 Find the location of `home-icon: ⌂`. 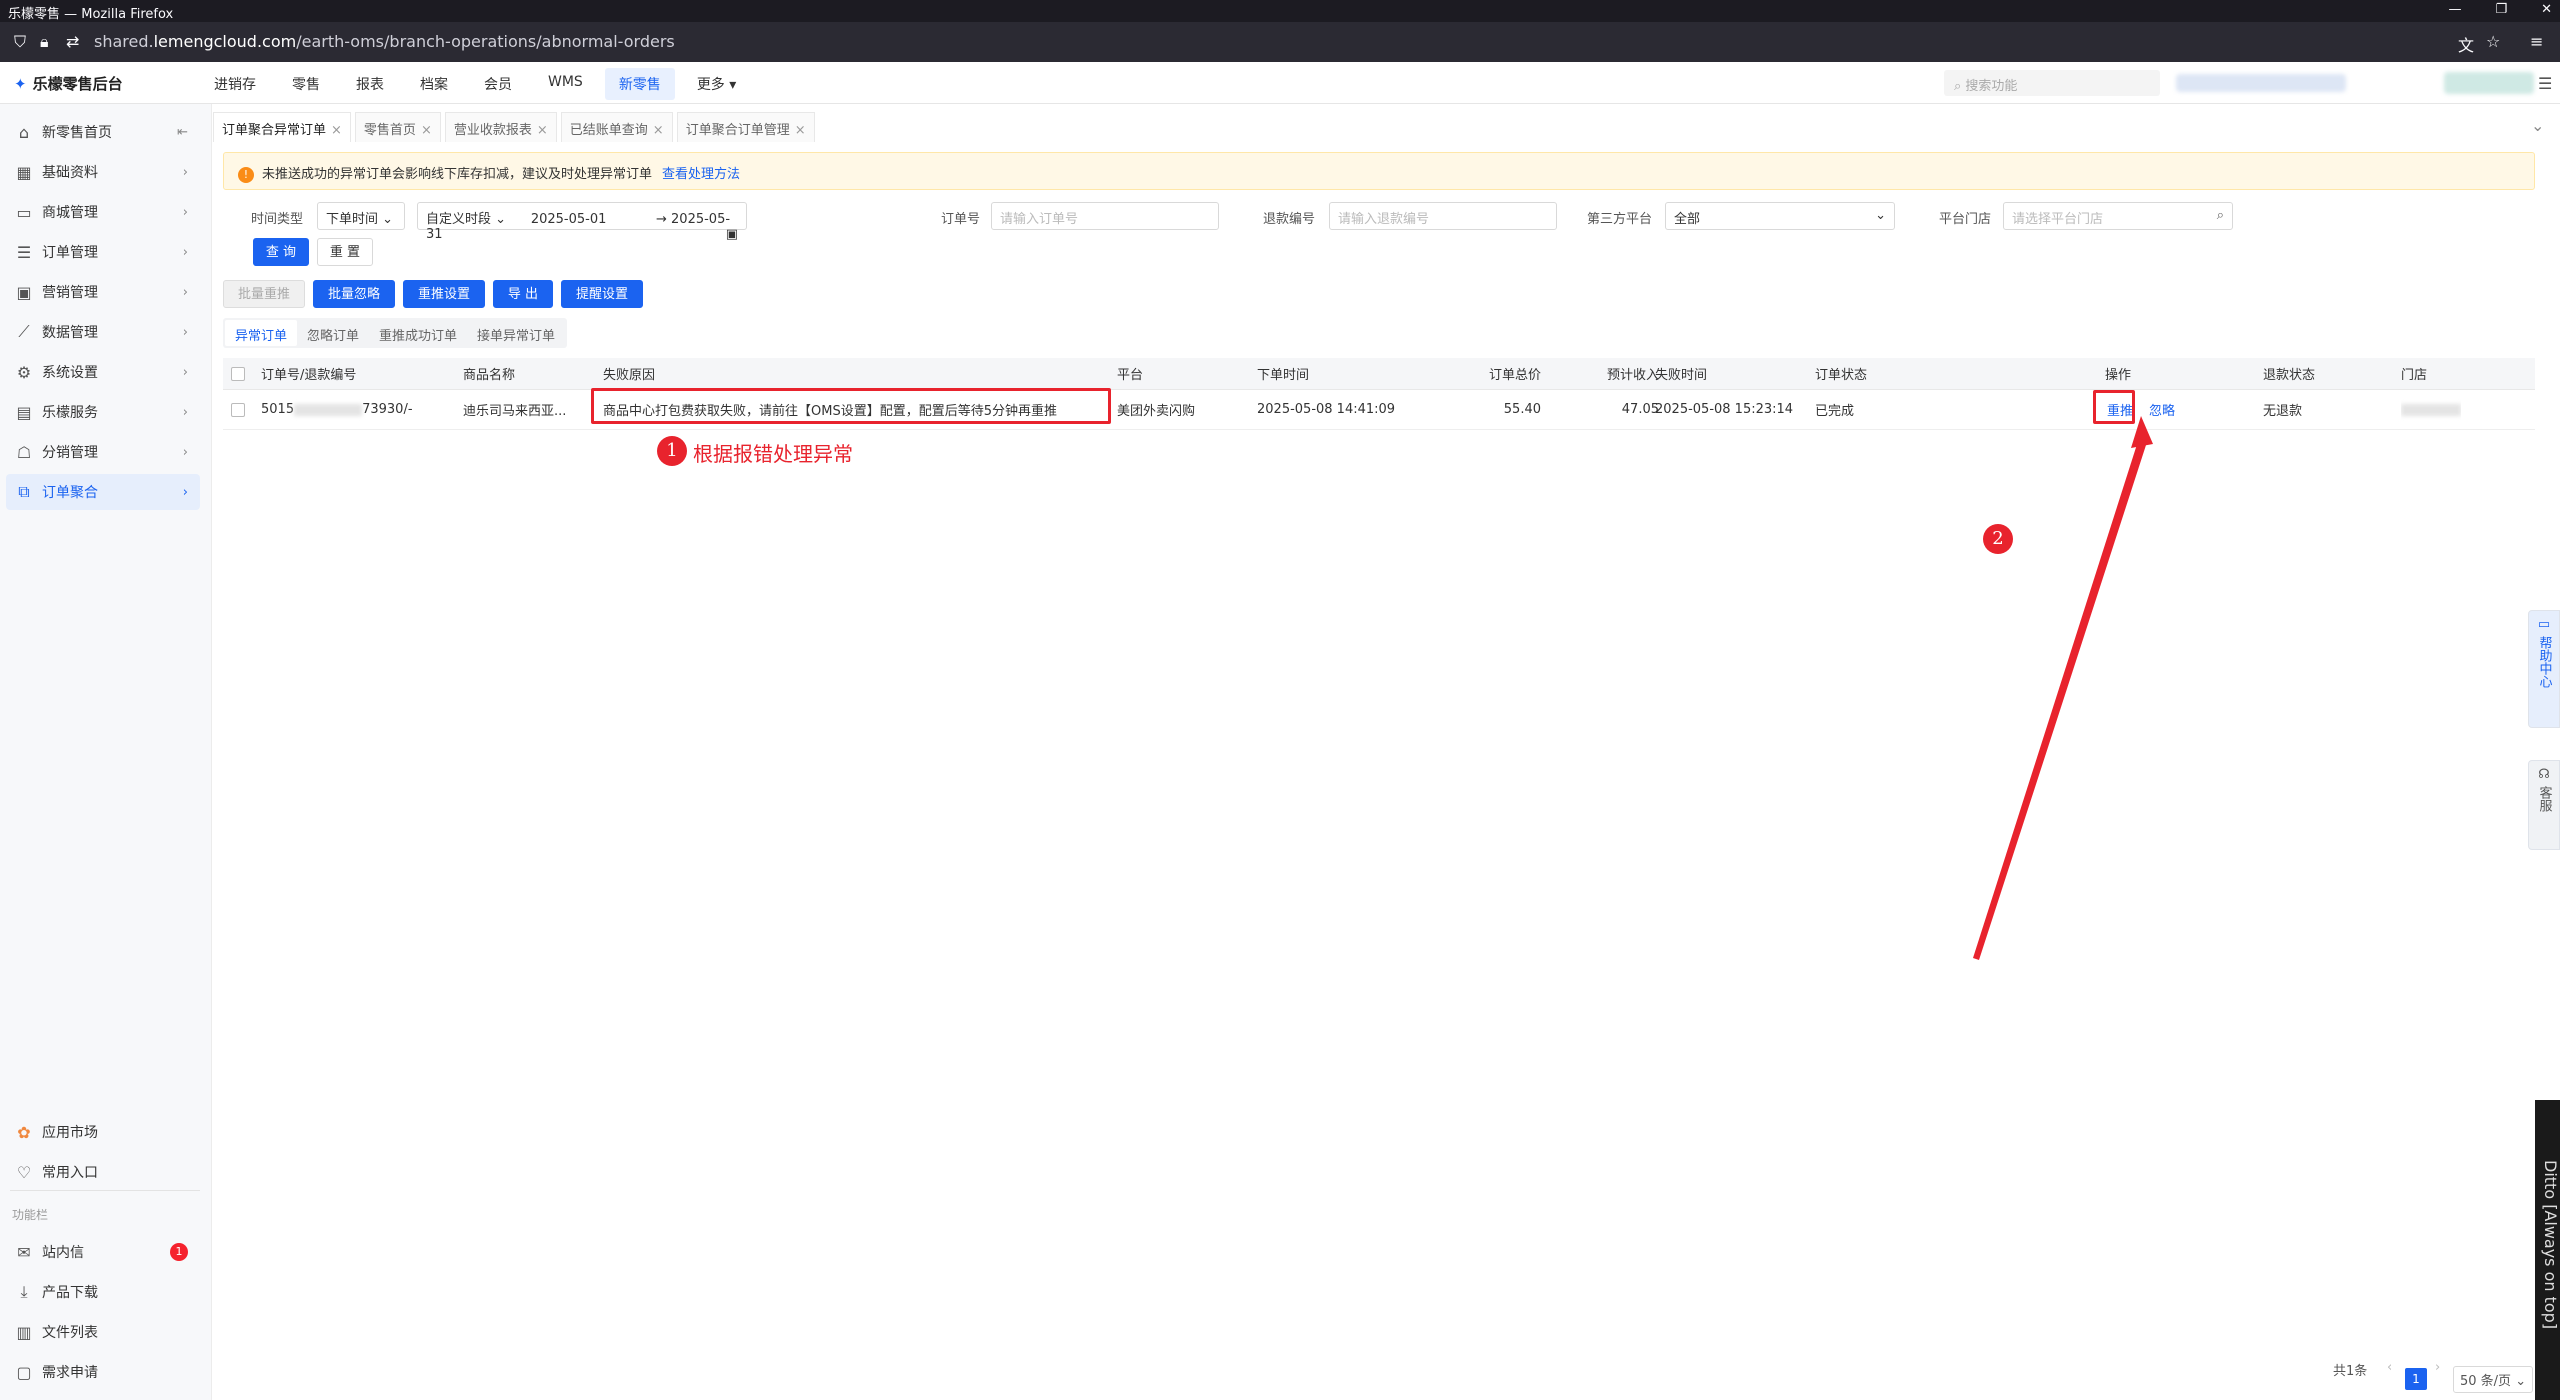

home-icon: ⌂ is located at coordinates (24, 132).